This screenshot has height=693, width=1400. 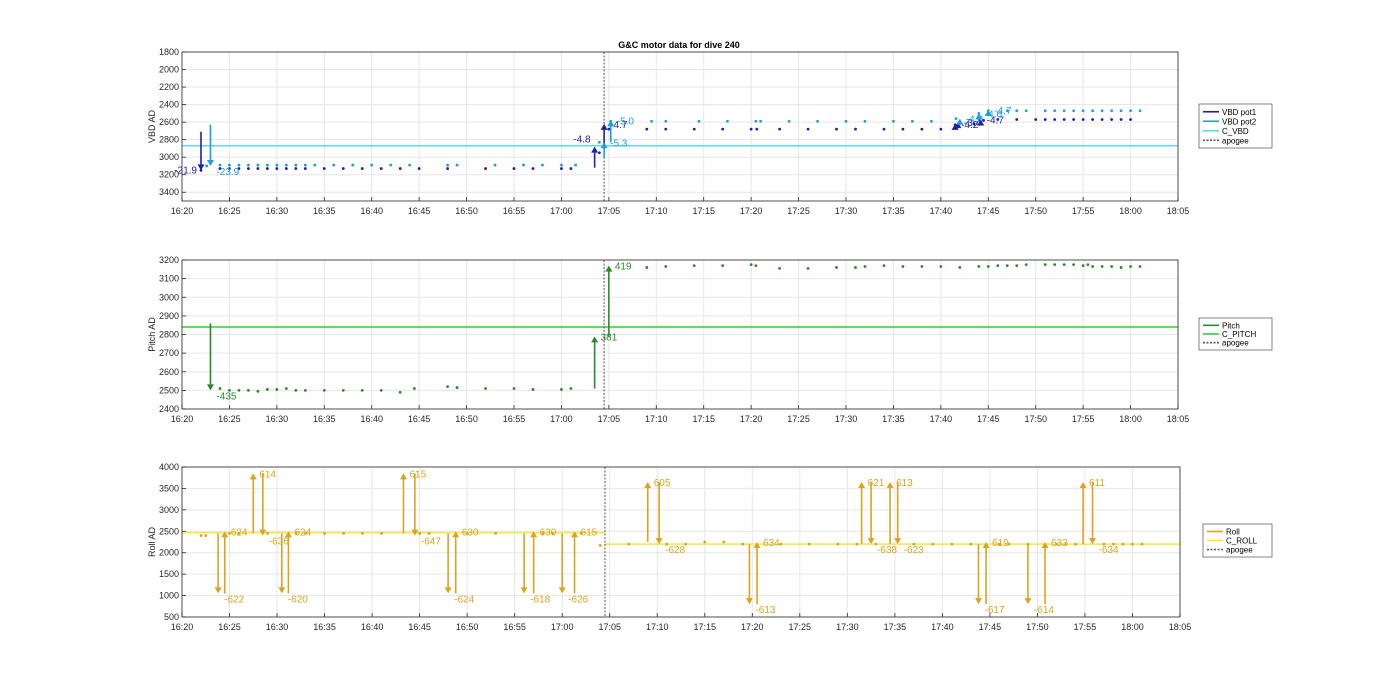 I want to click on annotation-label: -634, so click(x=1109, y=550).